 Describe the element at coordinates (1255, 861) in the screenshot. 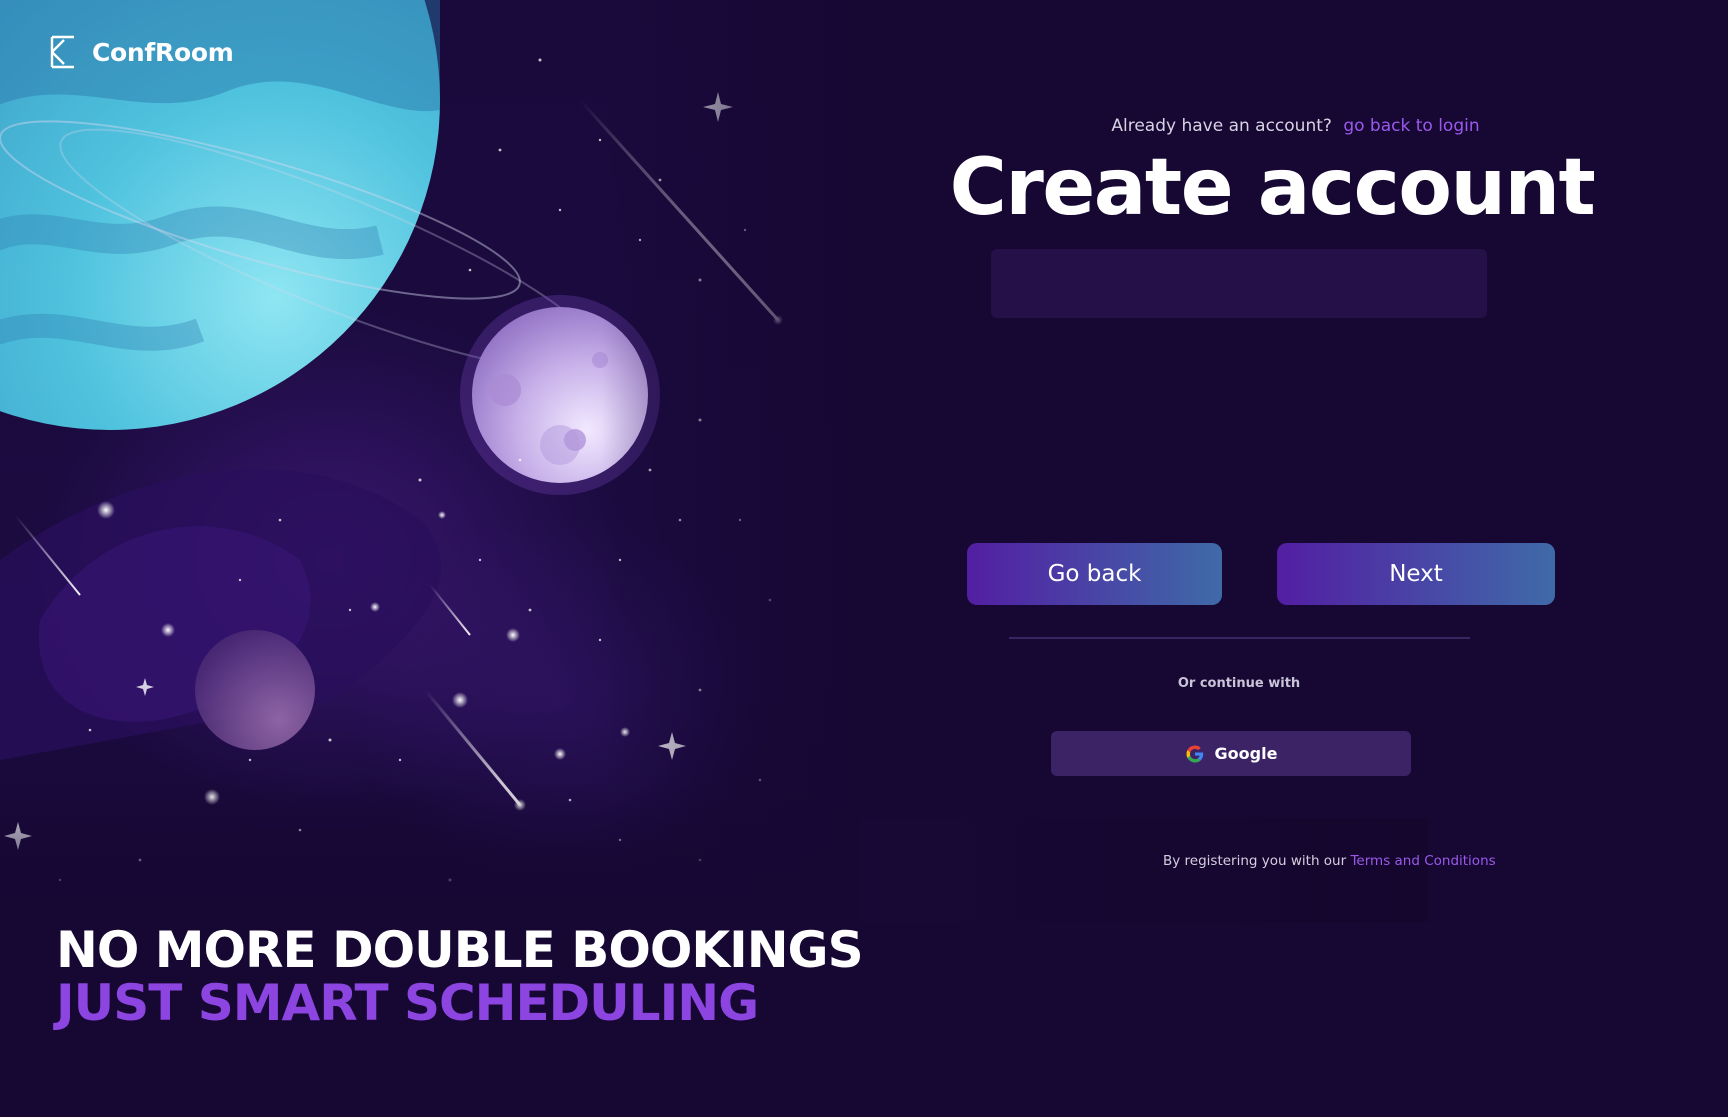

I see `terms-prefix: By registering you with our` at that location.